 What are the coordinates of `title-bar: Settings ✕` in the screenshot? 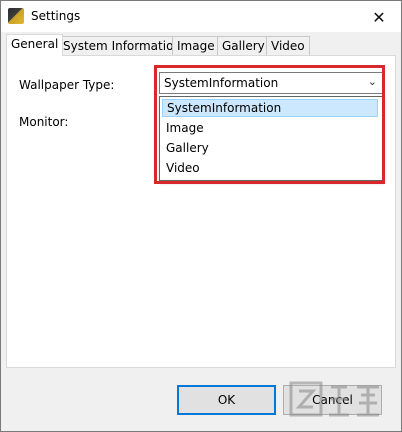 It's located at (201, 16).